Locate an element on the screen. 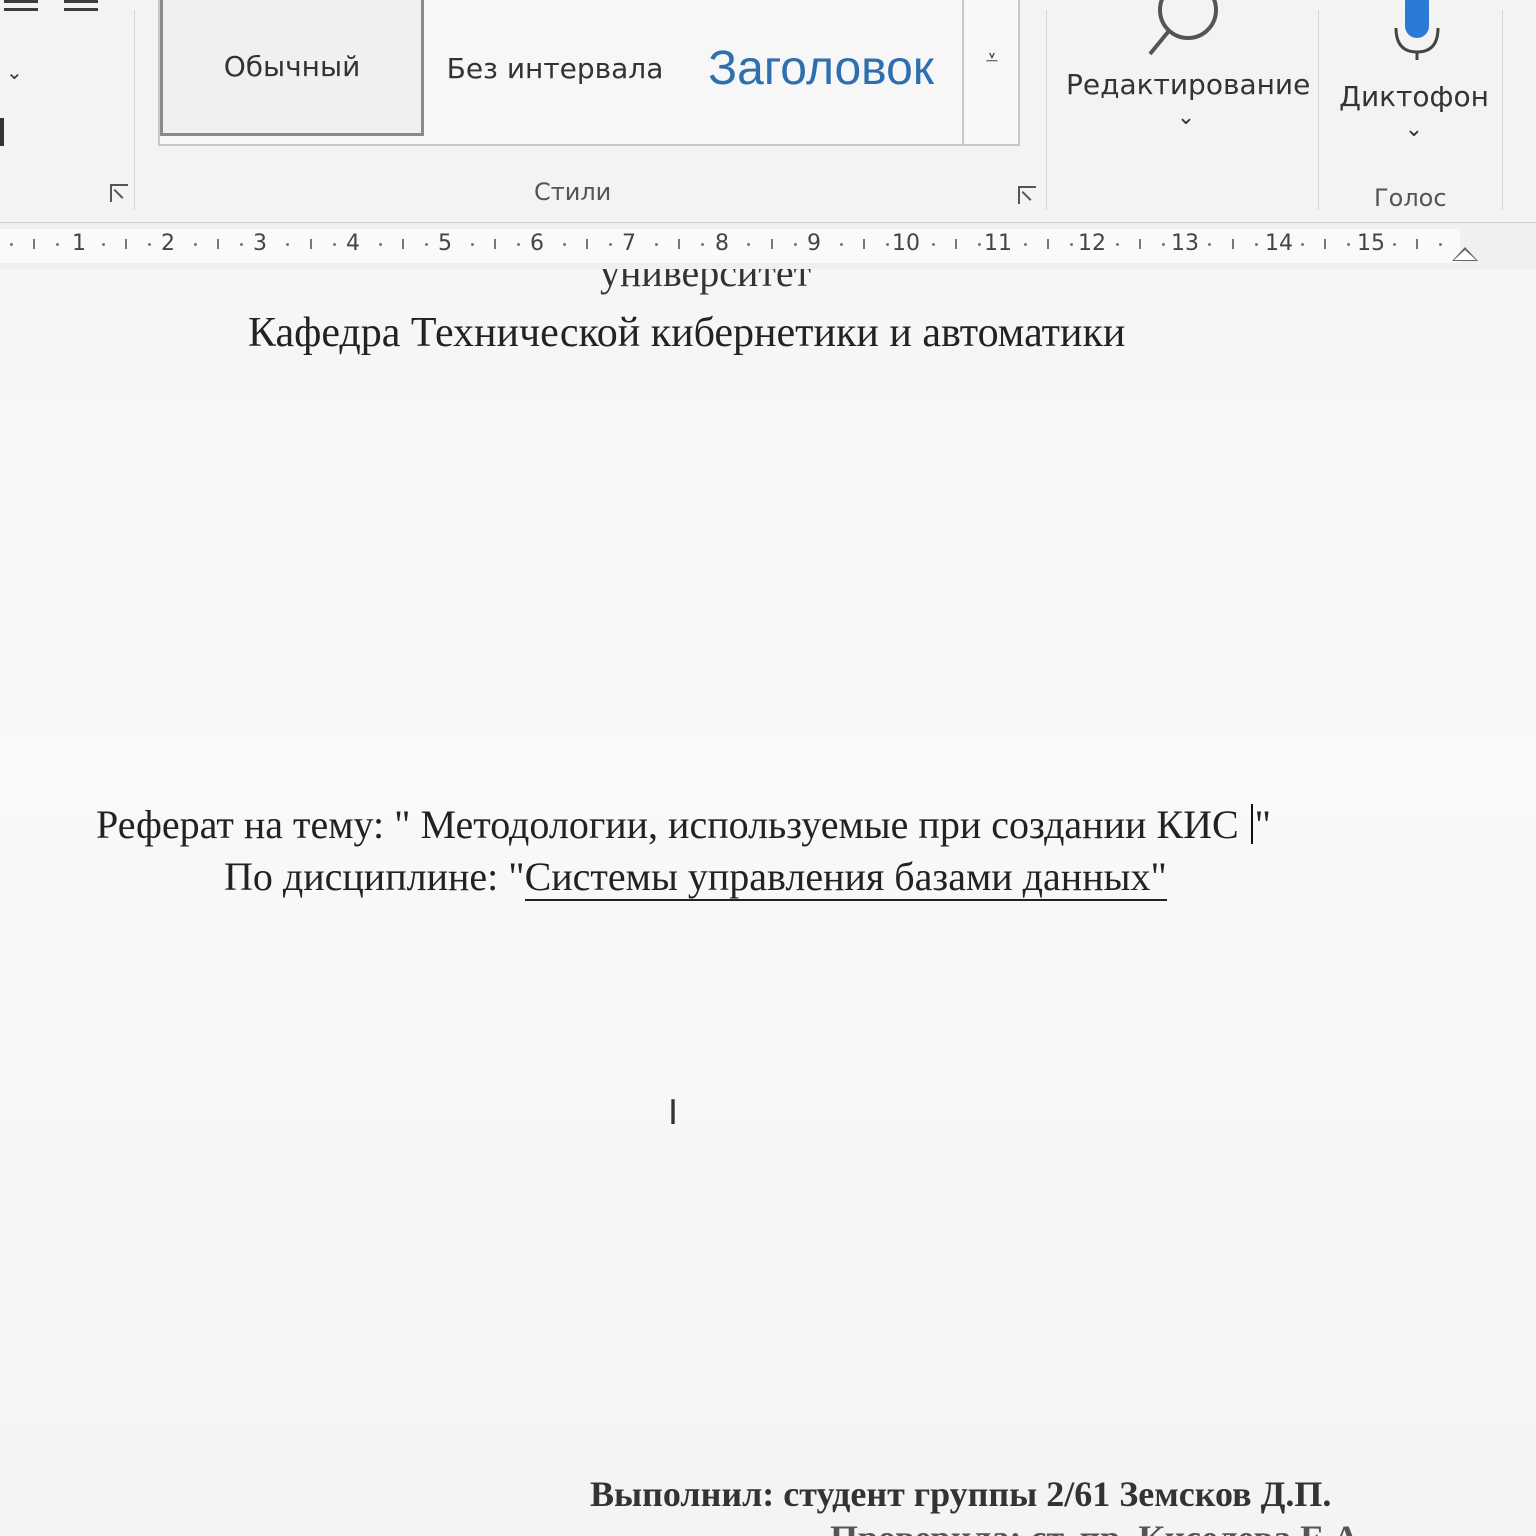 This screenshot has width=1536, height=1536. styles-gallery: Обычный Без интервала Заголовок ⩡ is located at coordinates (589, 73).